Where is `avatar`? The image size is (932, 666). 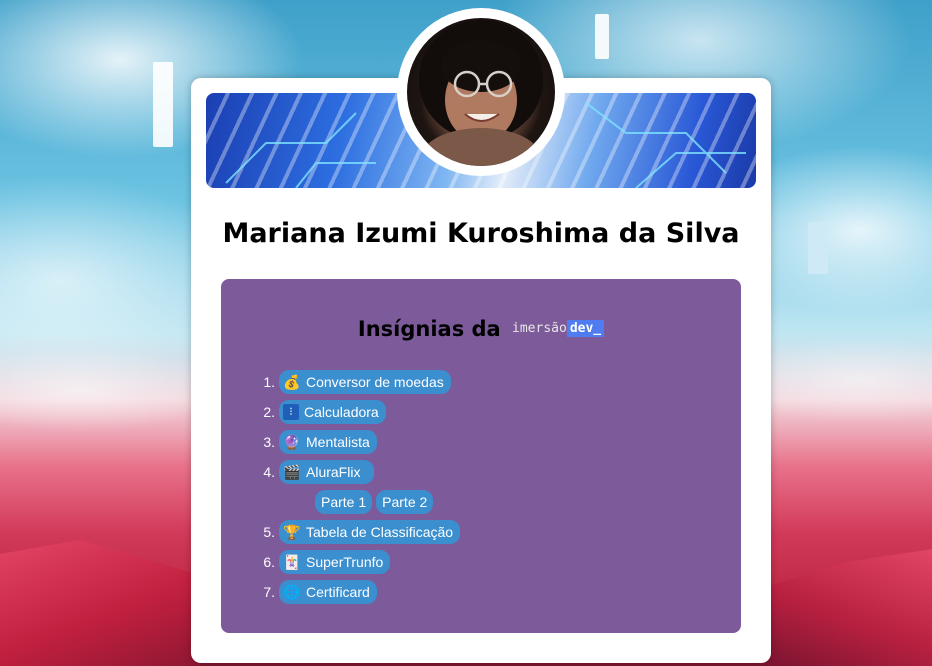
avatar is located at coordinates (481, 92).